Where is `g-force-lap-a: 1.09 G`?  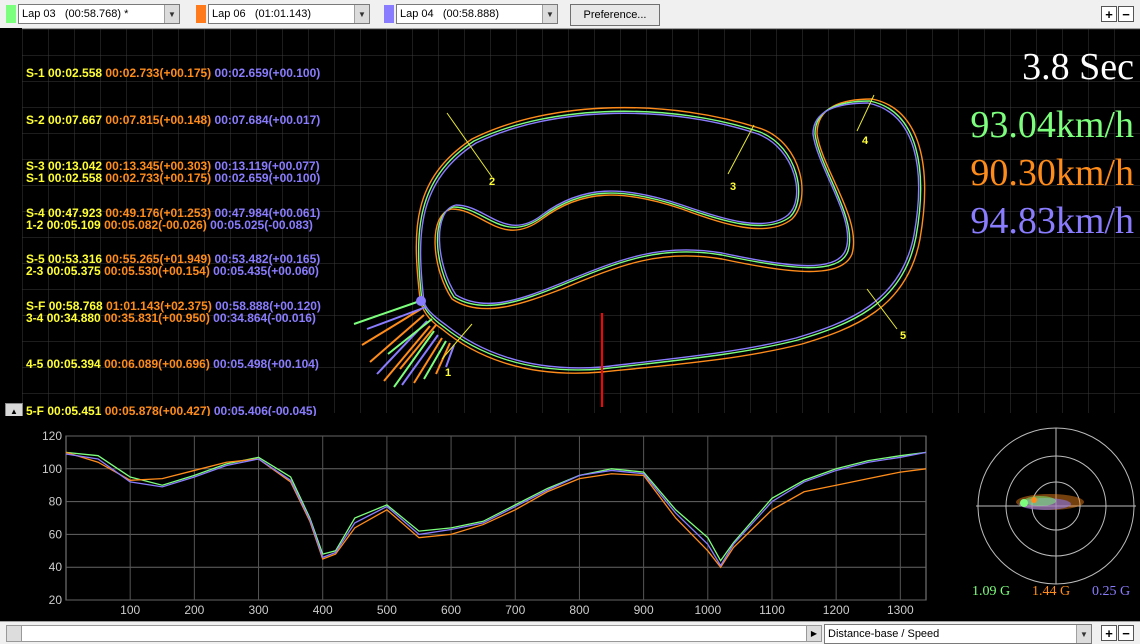 g-force-lap-a: 1.09 G is located at coordinates (991, 591).